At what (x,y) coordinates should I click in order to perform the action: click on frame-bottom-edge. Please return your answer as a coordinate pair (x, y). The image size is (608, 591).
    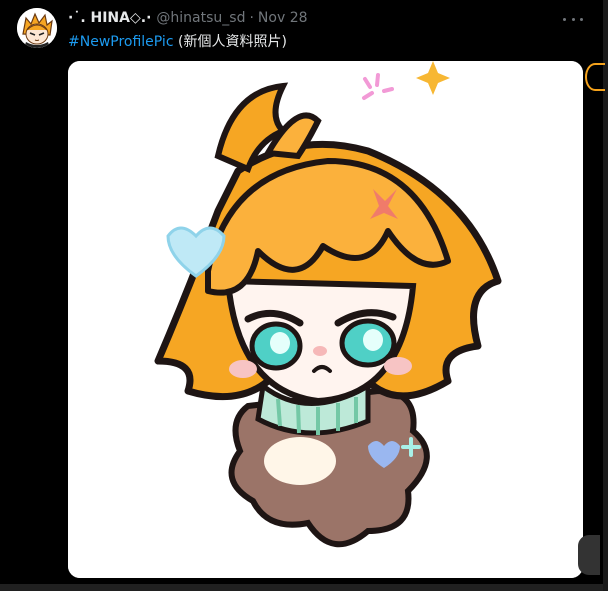
    Looking at the image, I should click on (301, 587).